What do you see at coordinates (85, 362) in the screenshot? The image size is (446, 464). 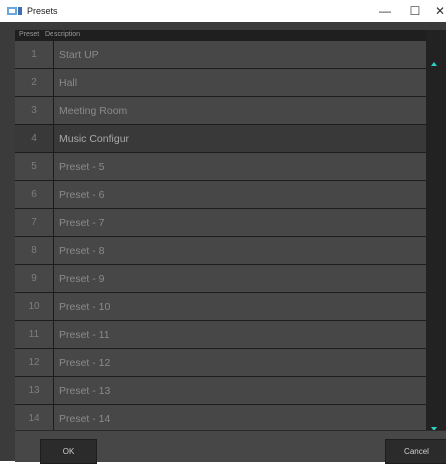 I see `preset-description: Preset - 12` at bounding box center [85, 362].